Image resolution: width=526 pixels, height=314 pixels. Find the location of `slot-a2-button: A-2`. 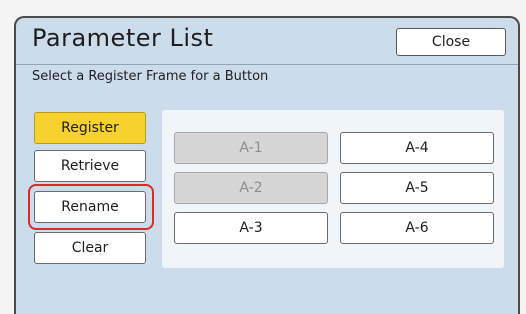

slot-a2-button: A-2 is located at coordinates (251, 188).